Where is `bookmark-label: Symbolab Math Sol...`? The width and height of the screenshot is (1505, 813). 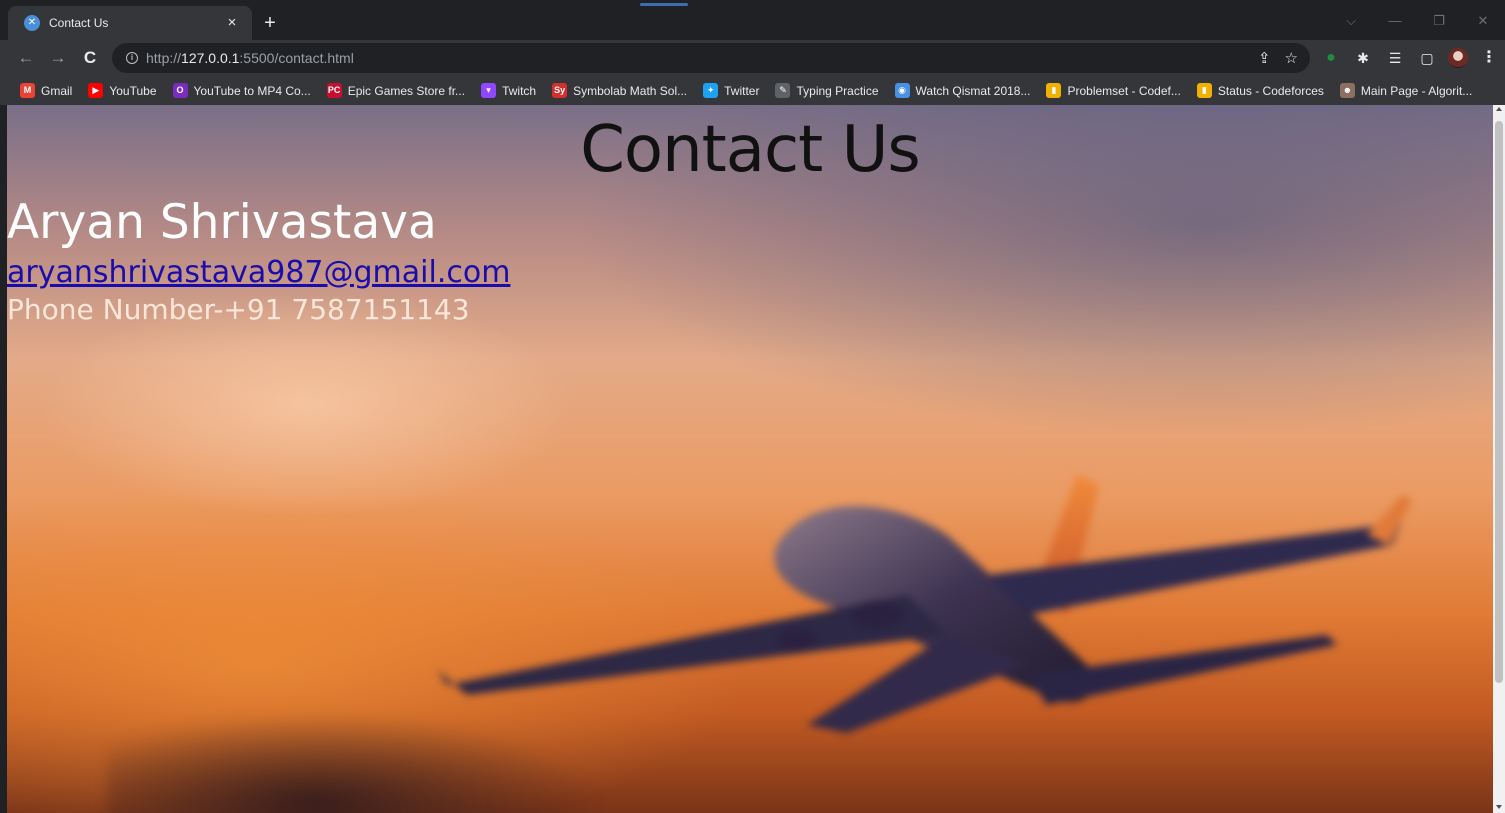
bookmark-label: Symbolab Math Sol... is located at coordinates (630, 90).